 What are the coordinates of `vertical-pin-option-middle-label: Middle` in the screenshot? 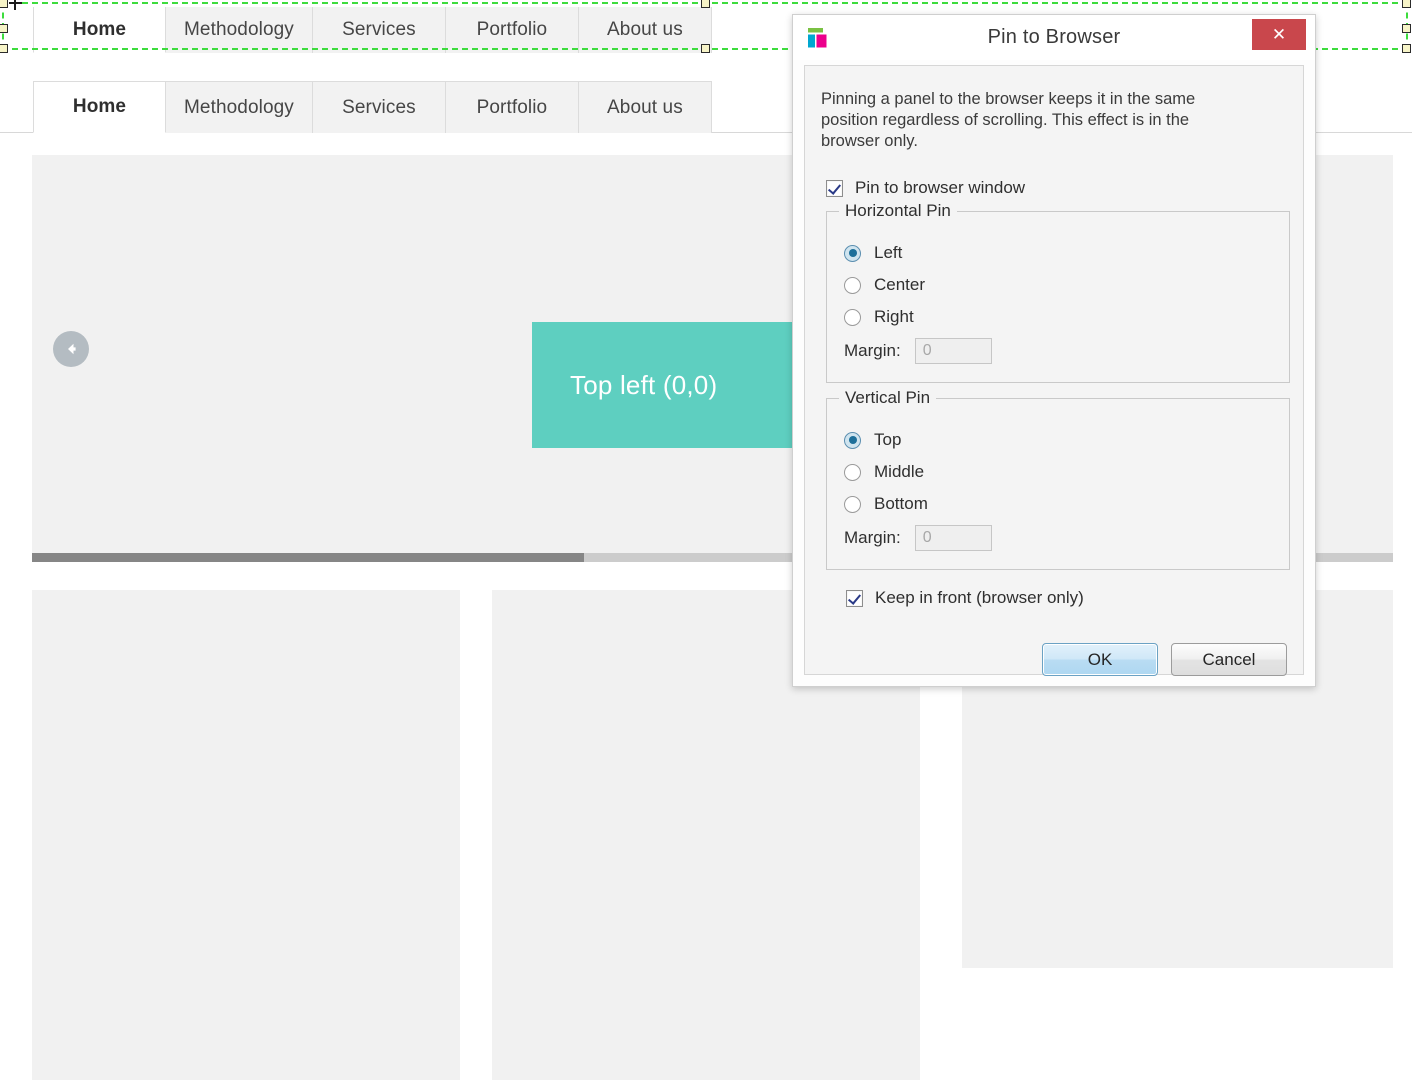 It's located at (899, 471).